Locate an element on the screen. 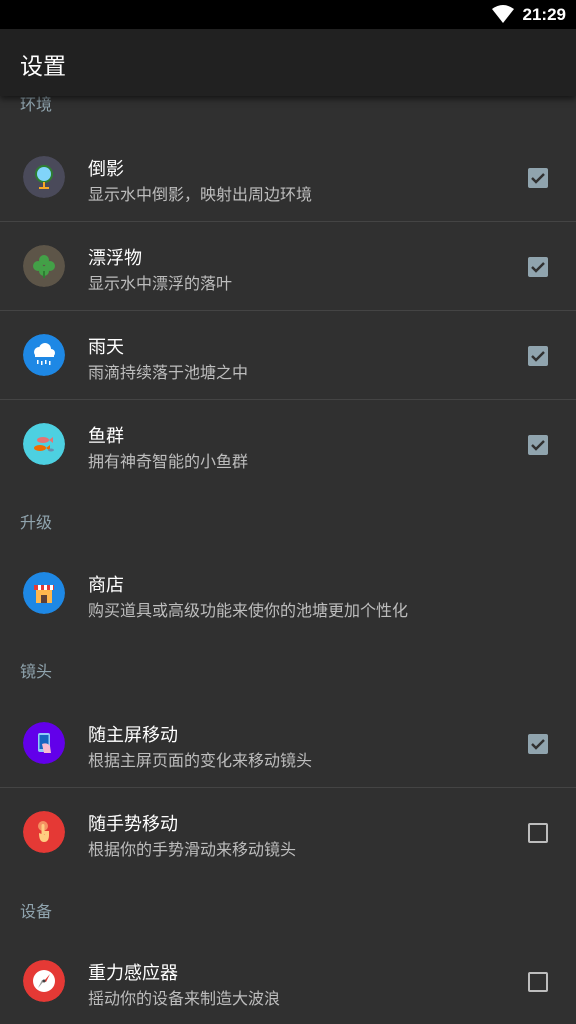 Image resolution: width=576 pixels, height=1024 pixels. follow-gesture-checkbox is located at coordinates (538, 833).